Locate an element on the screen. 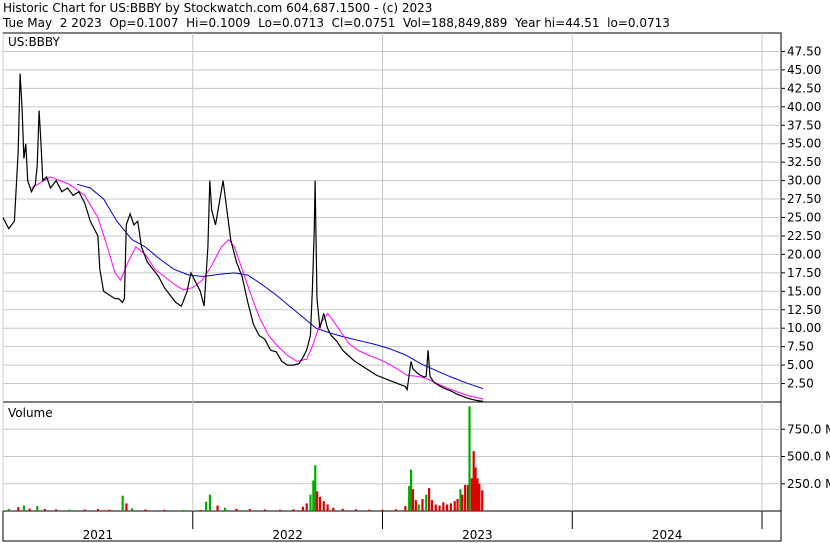 This screenshot has width=830, height=543. date-axis: 2021 2022 2023 2024 is located at coordinates (382, 526).